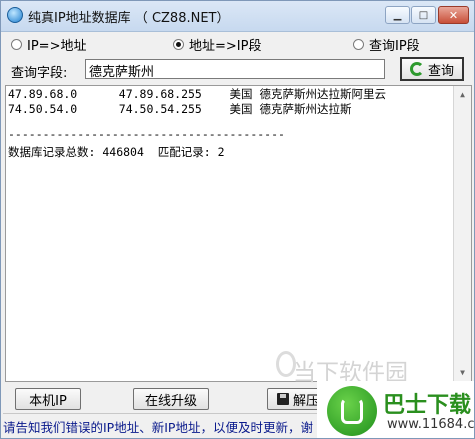 This screenshot has height=439, width=475. Describe the element at coordinates (129, 18) in the screenshot. I see `window-title: 纯真IP地址数据库 （ CZ88.NET）` at that location.